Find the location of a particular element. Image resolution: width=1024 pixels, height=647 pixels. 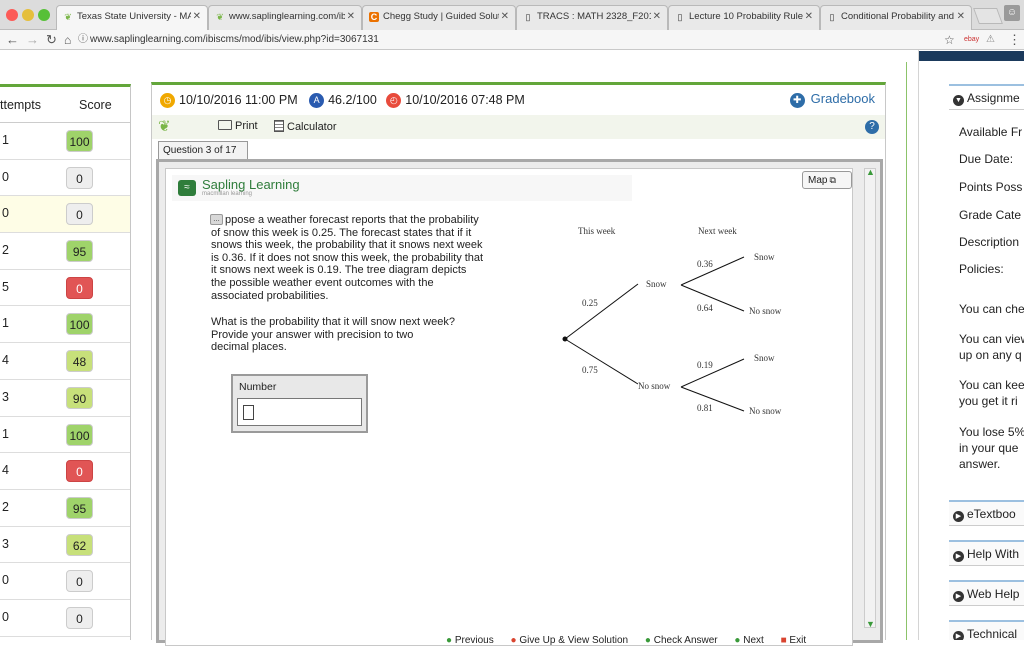

score-row: 4 48 is located at coordinates (65, 361).